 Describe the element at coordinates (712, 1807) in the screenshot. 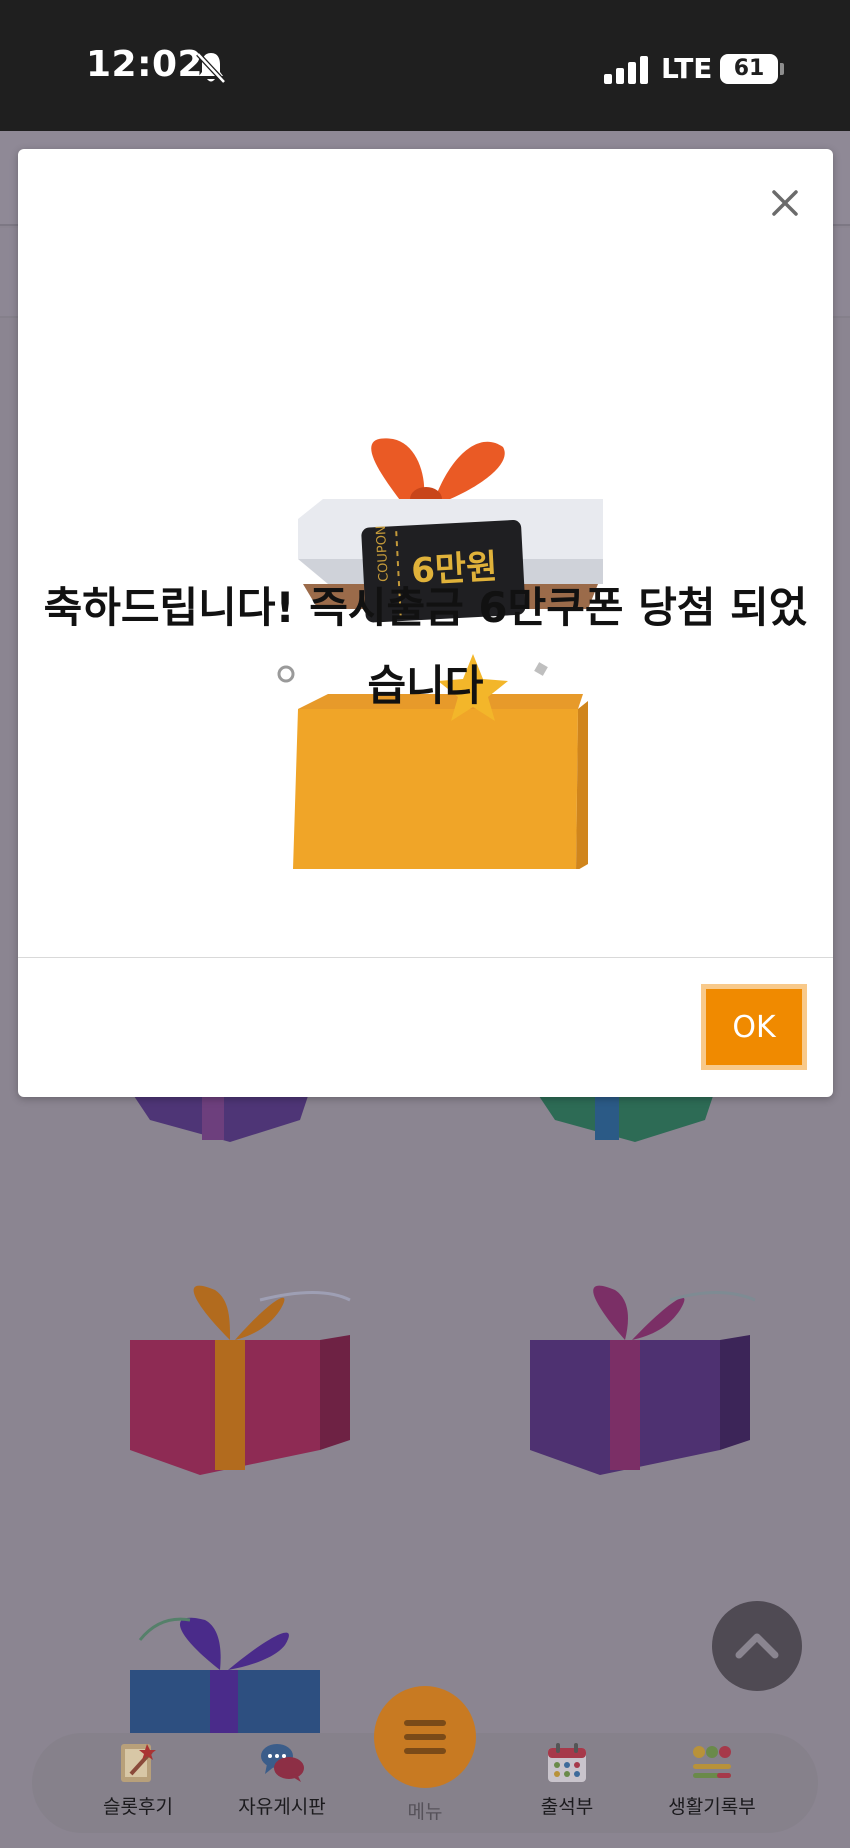

I see `nav-label: 생활기록부` at that location.